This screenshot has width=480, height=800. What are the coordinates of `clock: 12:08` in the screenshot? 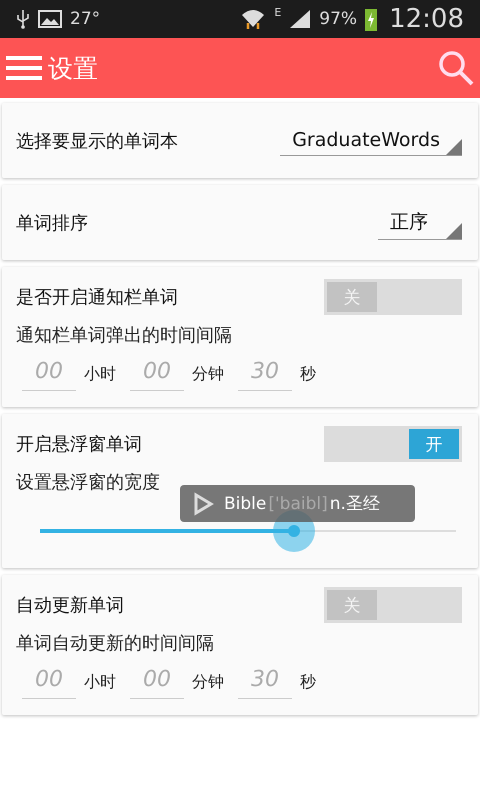 It's located at (426, 19).